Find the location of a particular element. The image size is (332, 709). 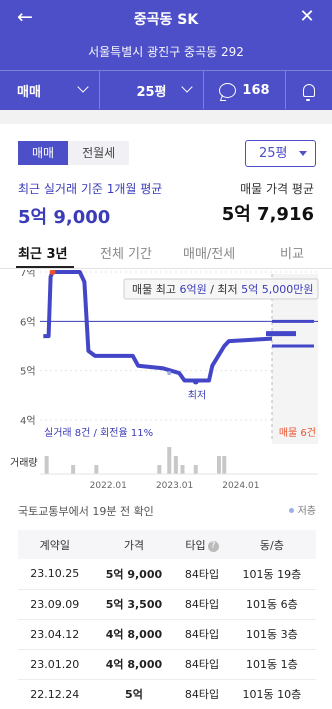

table-header-row: 계약일 가격 타입? 동/층 is located at coordinates (167, 544).